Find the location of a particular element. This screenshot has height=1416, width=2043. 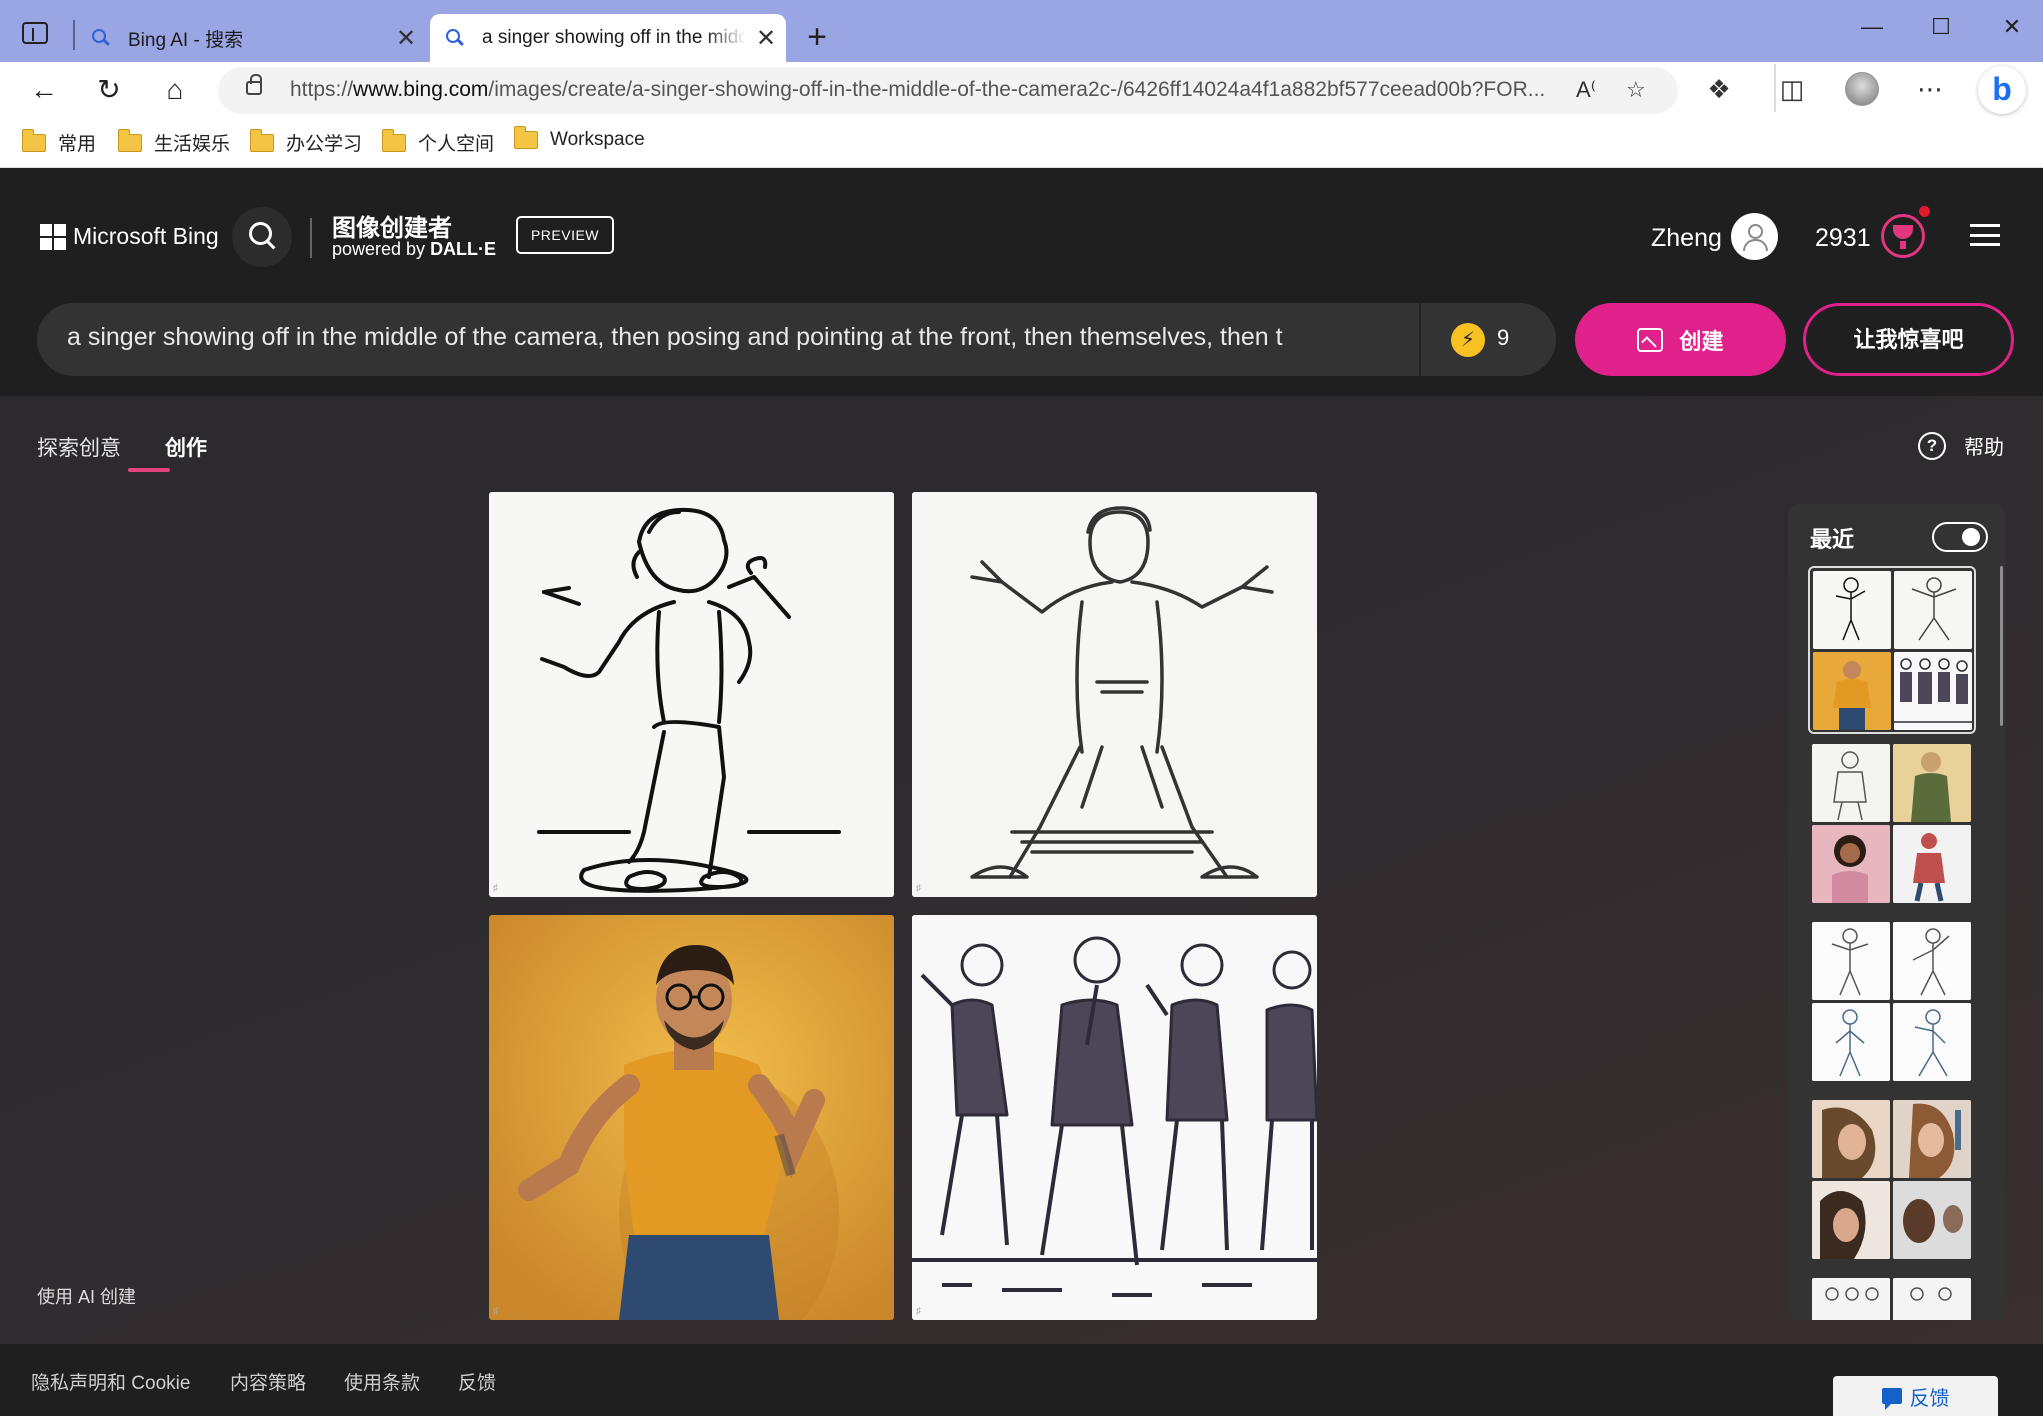

bookmark-folder: 常用 is located at coordinates (58, 142).